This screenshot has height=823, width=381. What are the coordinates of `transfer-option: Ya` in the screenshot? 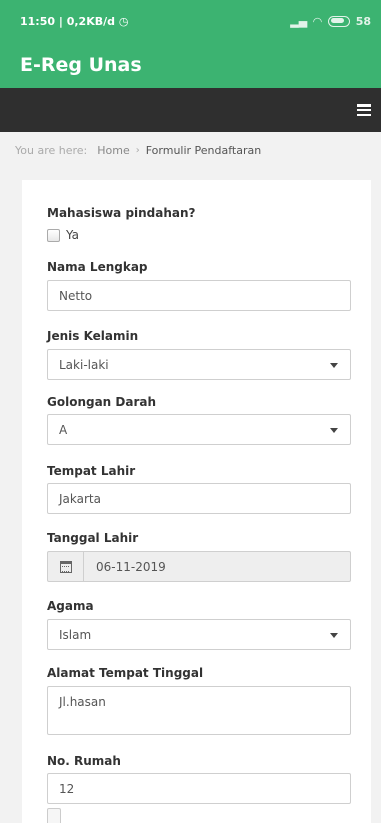 It's located at (63, 235).